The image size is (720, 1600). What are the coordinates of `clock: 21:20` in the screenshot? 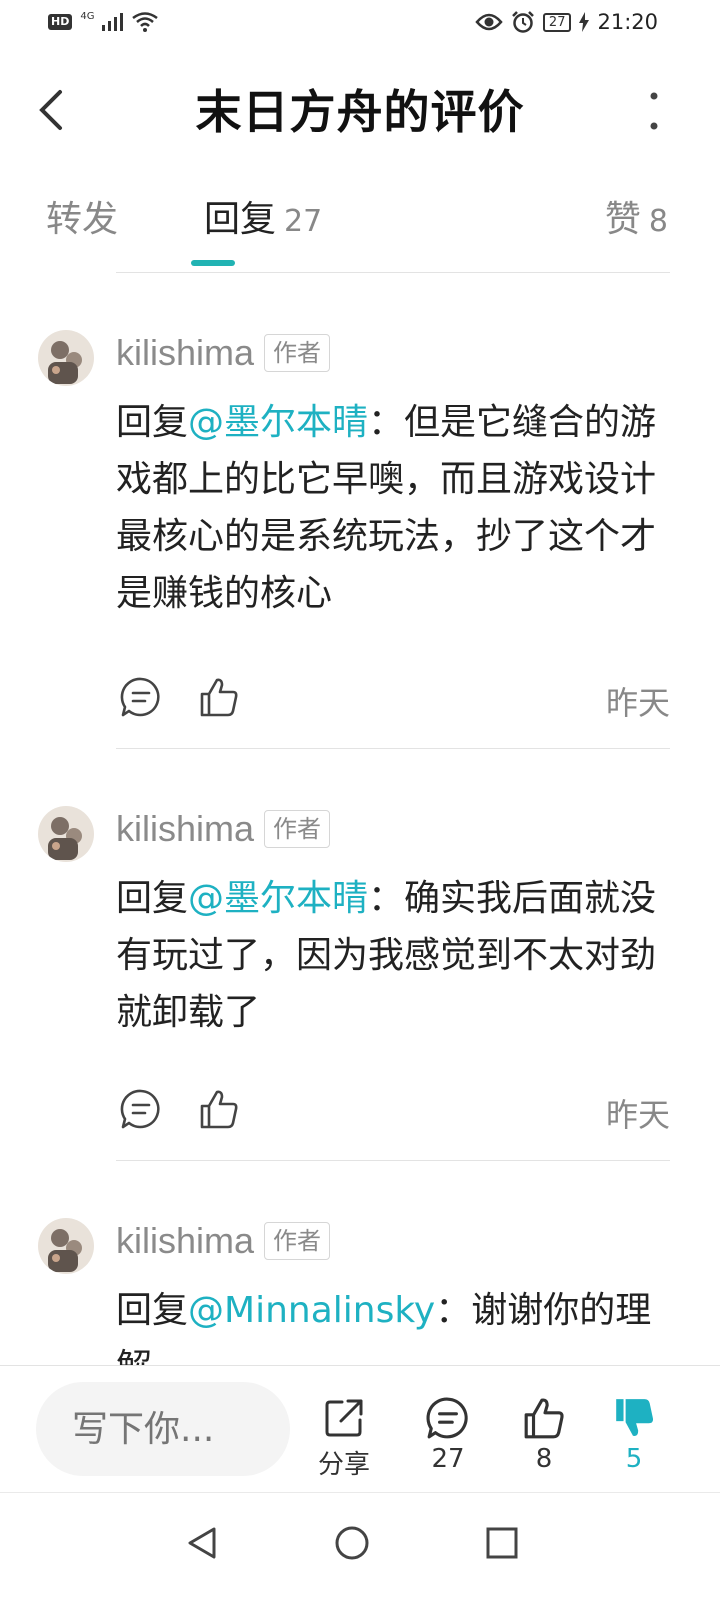 It's located at (627, 22).